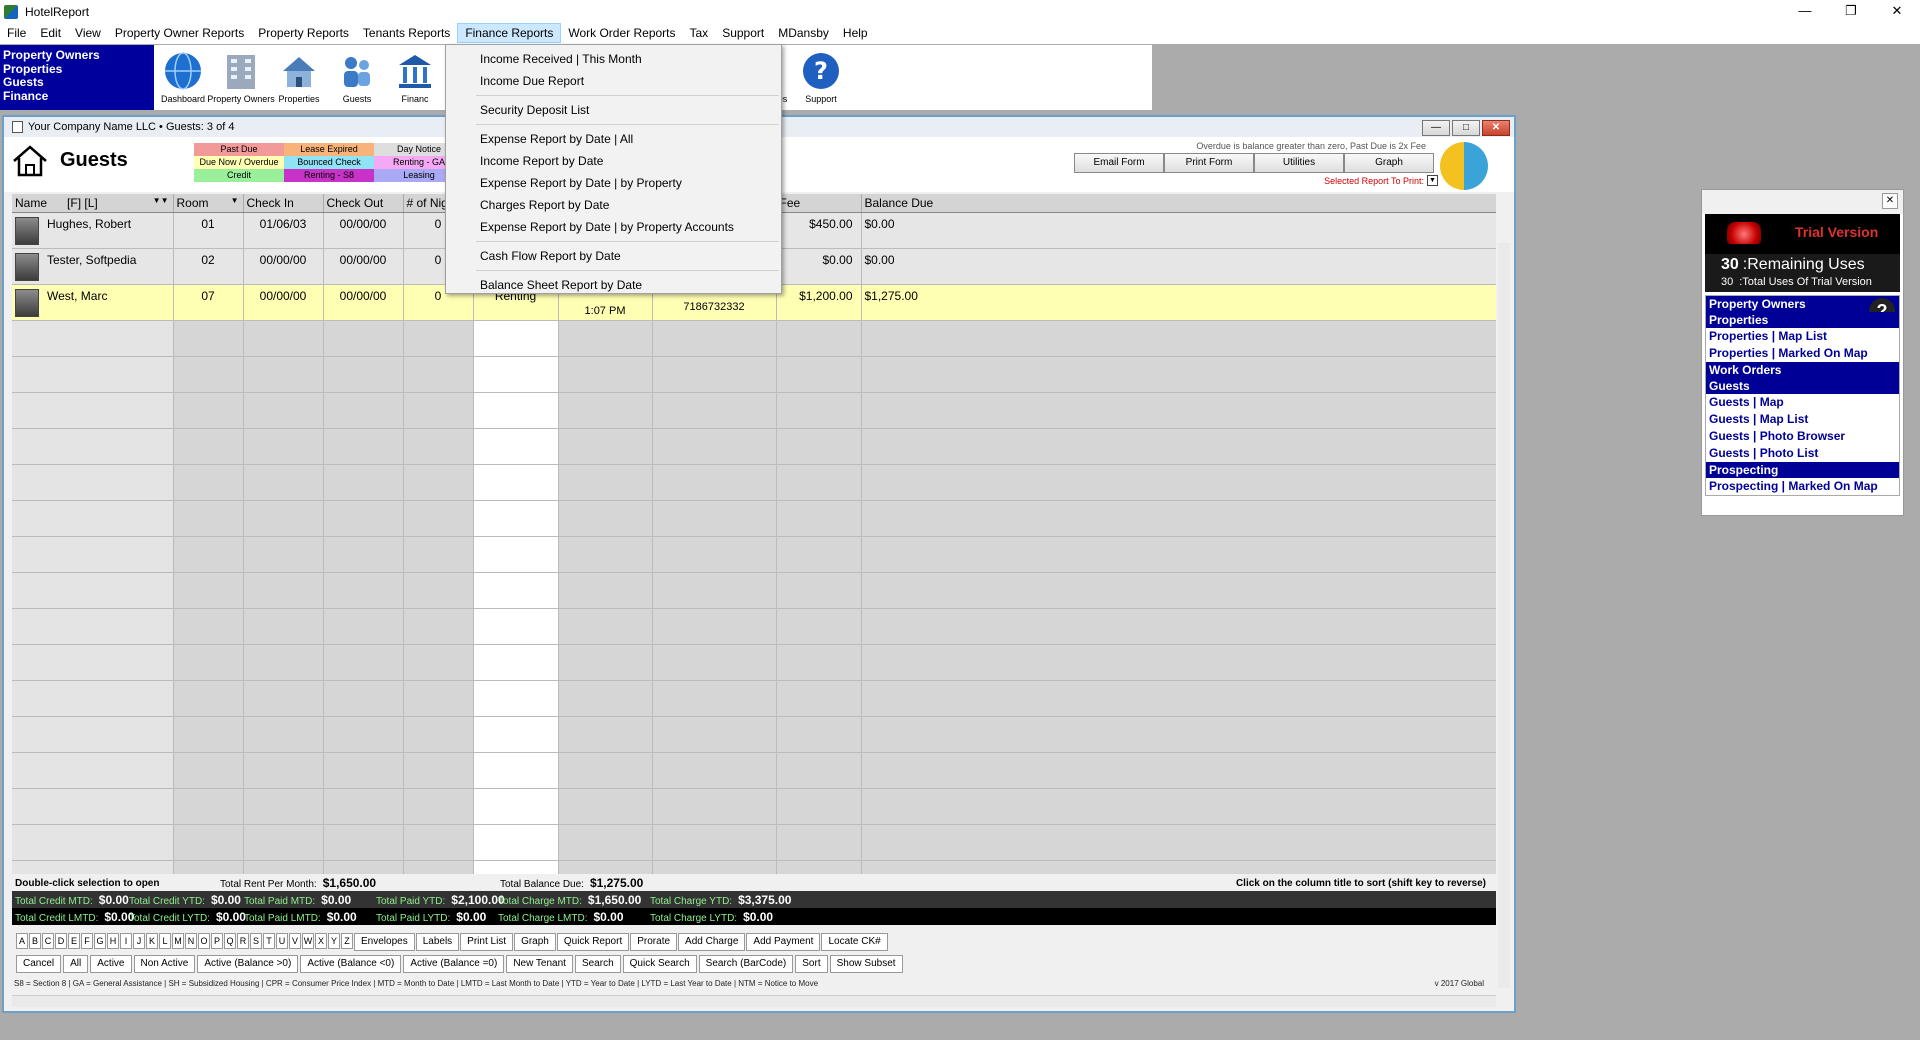  What do you see at coordinates (113, 941) in the screenshot?
I see `letter-filter-h: H` at bounding box center [113, 941].